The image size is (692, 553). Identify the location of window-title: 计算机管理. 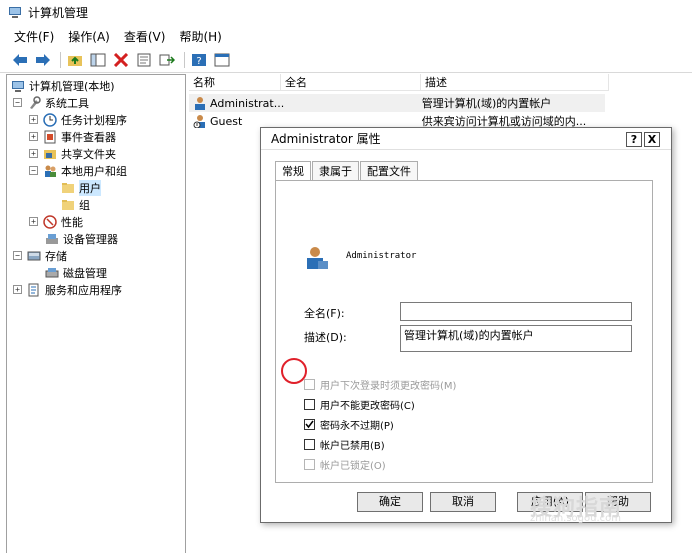
(58, 12).